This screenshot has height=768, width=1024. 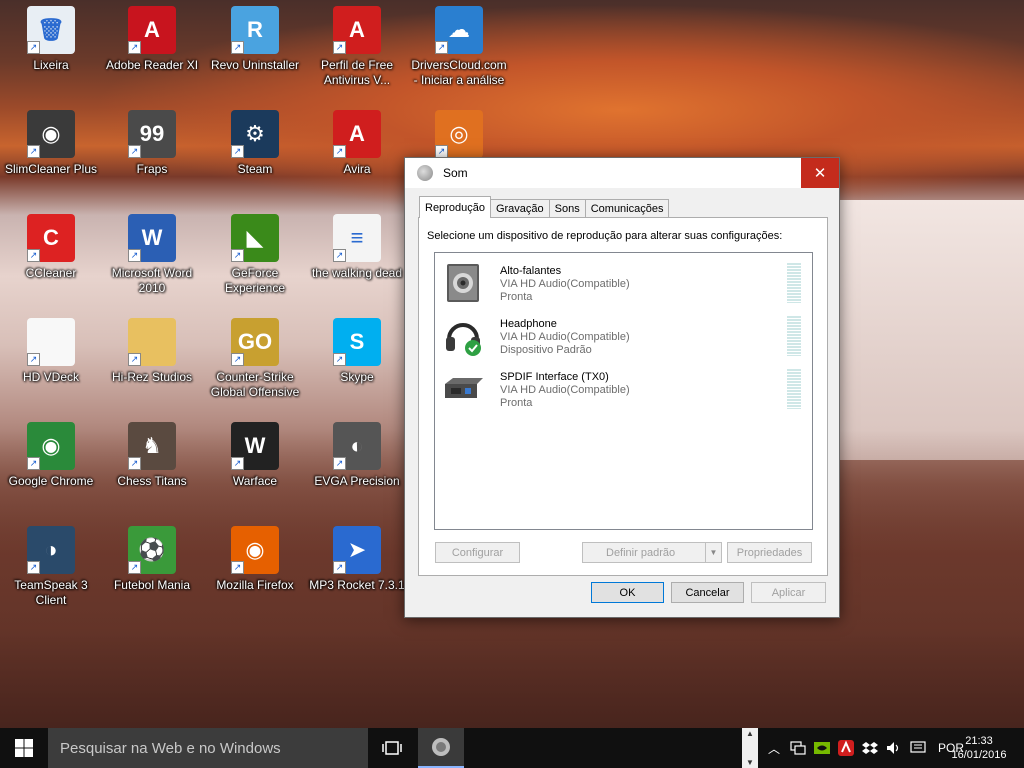 I want to click on desktop-icon: ↗ Hi-Rez Studios, so click(x=152, y=362).